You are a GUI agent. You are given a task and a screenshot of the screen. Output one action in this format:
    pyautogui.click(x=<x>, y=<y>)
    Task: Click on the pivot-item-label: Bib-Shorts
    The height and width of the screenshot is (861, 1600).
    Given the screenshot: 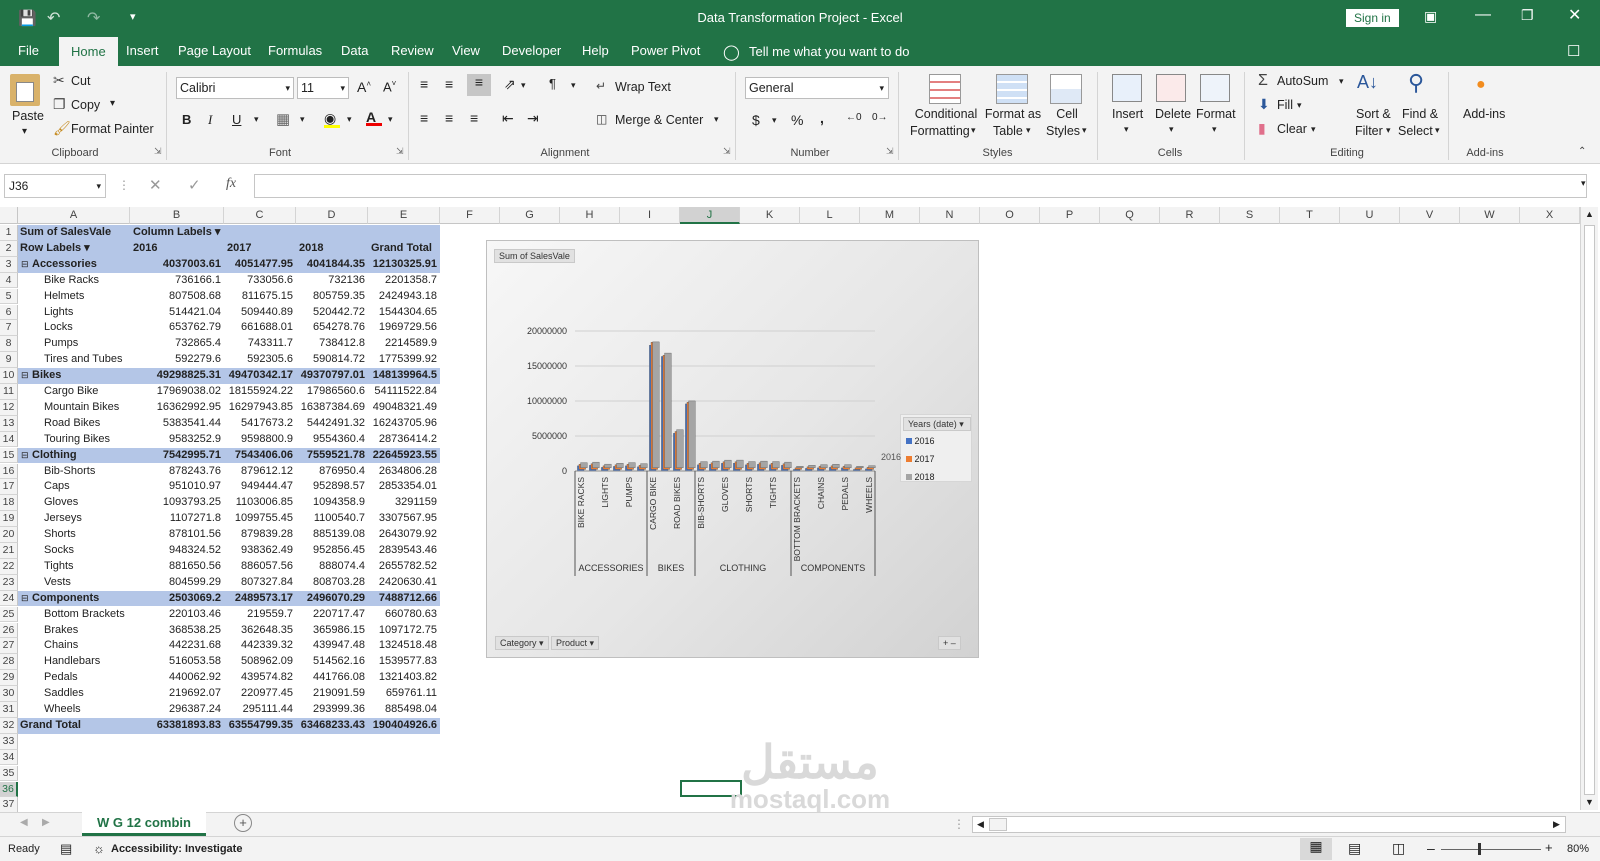 What is the action you would take?
    pyautogui.click(x=74, y=472)
    